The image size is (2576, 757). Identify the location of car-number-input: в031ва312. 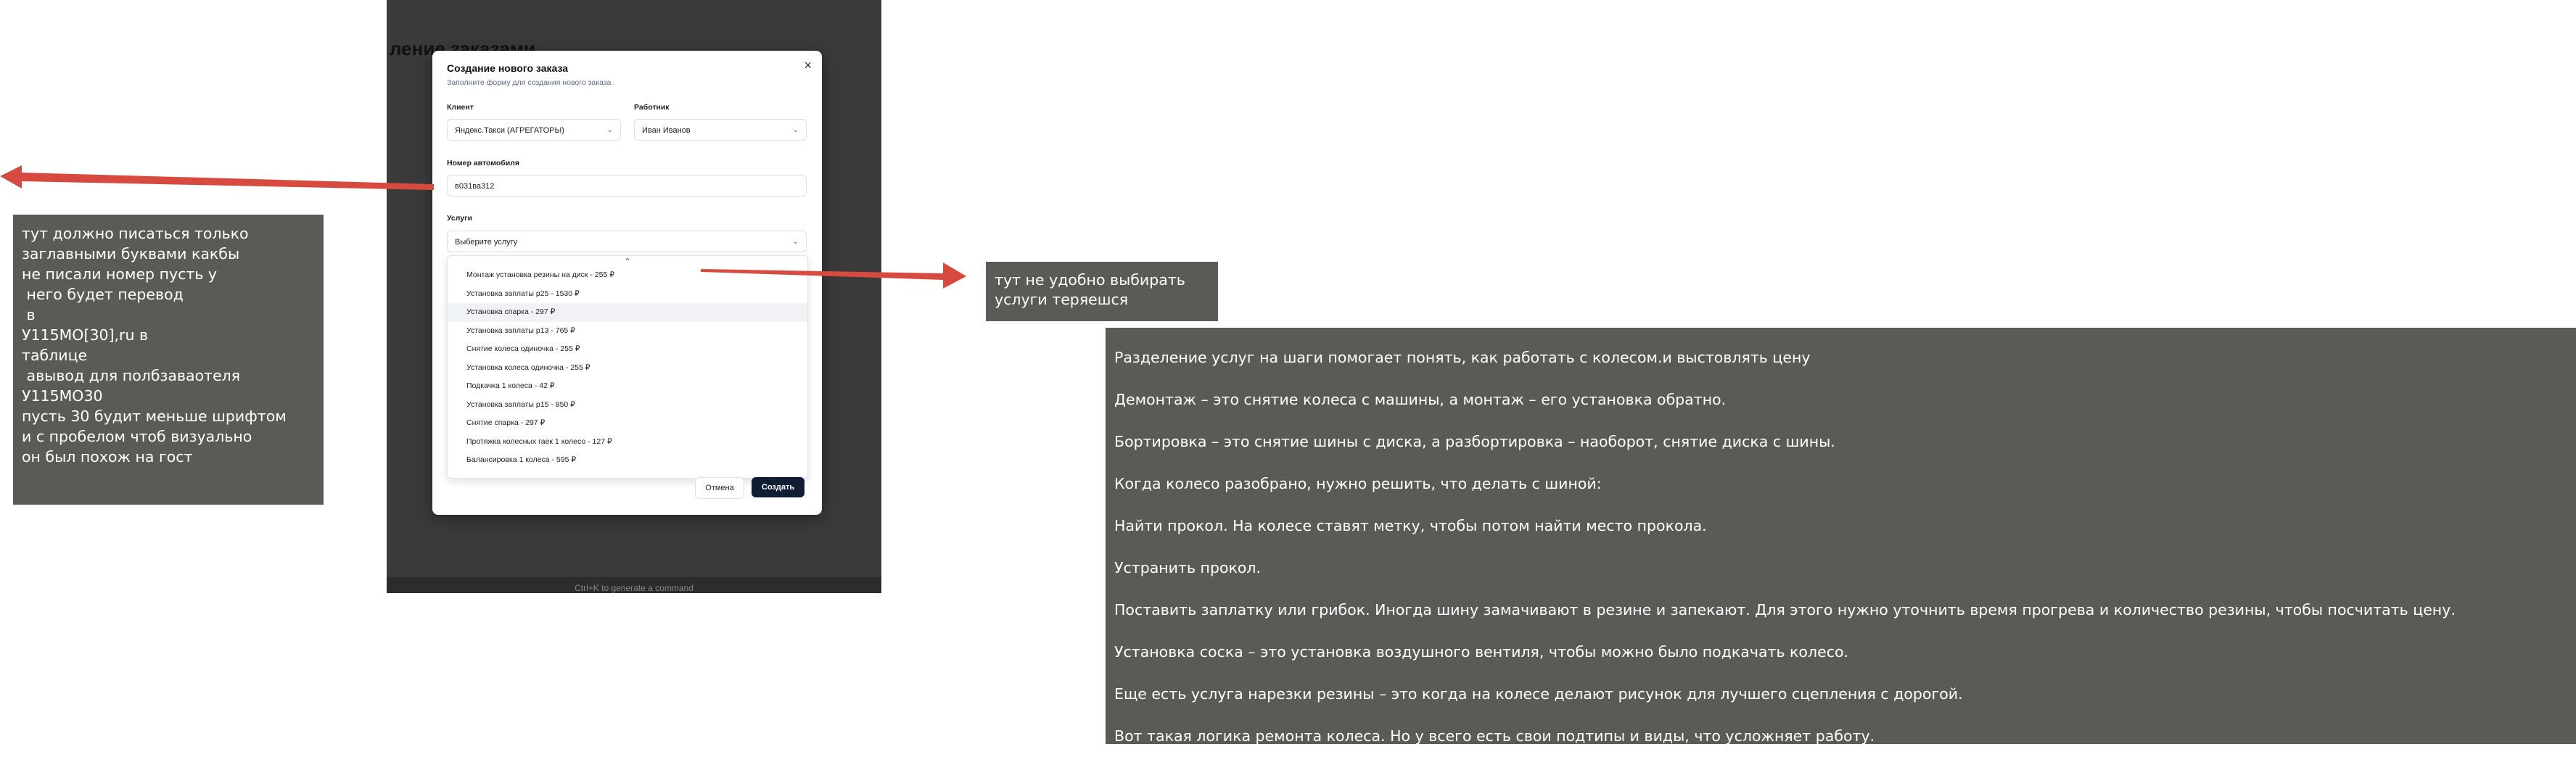
(627, 186).